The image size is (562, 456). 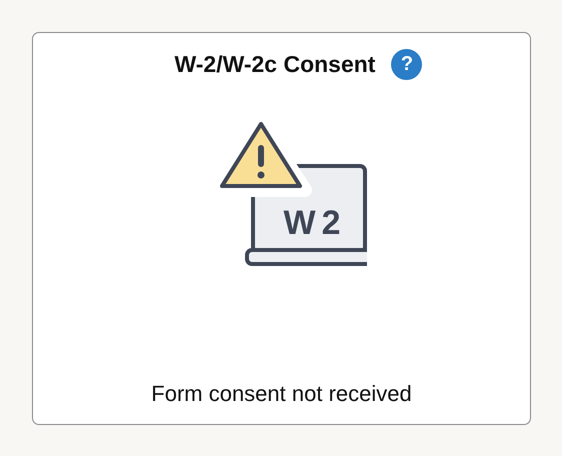 What do you see at coordinates (281, 394) in the screenshot?
I see `status-text: Form consent not received` at bounding box center [281, 394].